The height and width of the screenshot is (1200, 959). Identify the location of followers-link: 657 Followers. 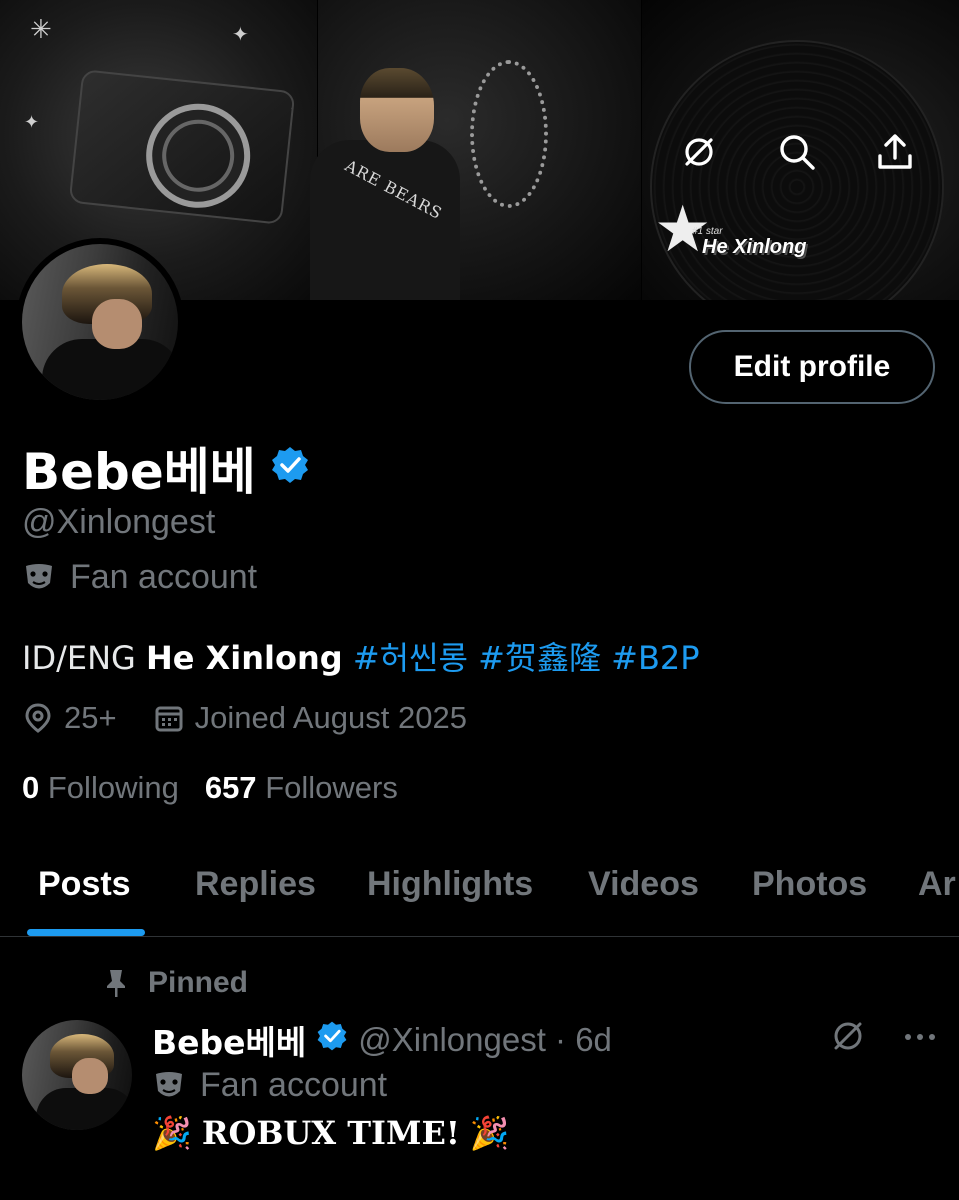
(301, 788).